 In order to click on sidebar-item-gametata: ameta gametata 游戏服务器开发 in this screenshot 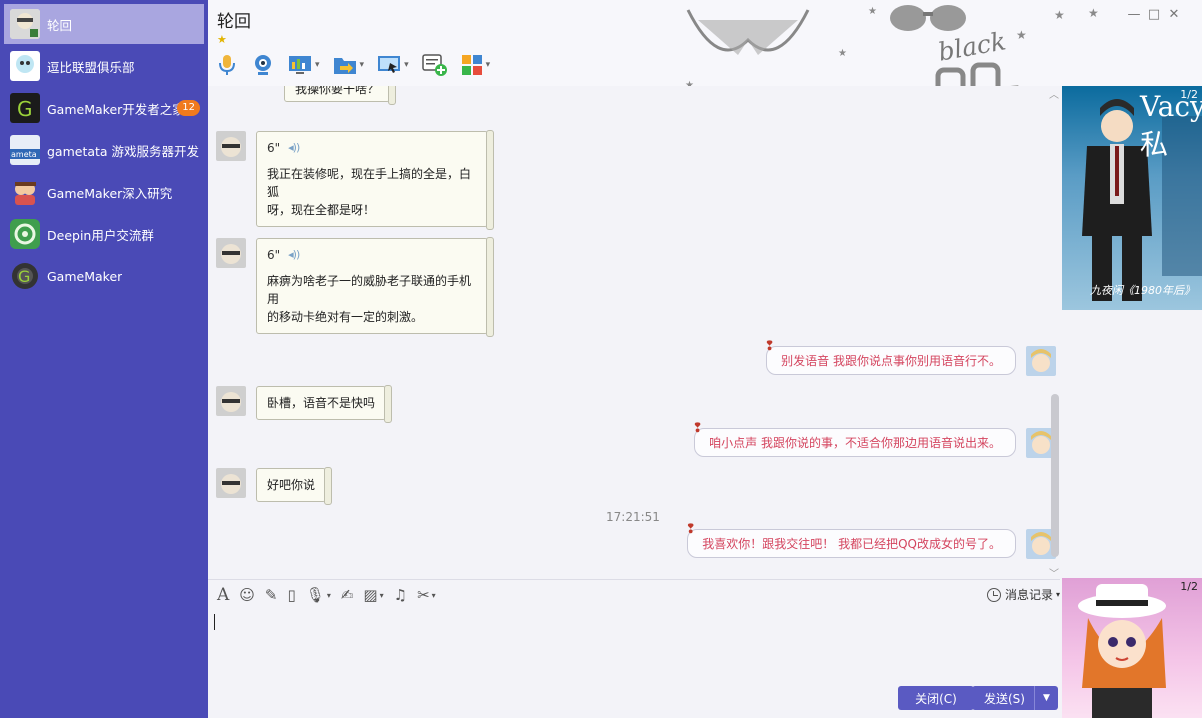, I will do `click(104, 150)`.